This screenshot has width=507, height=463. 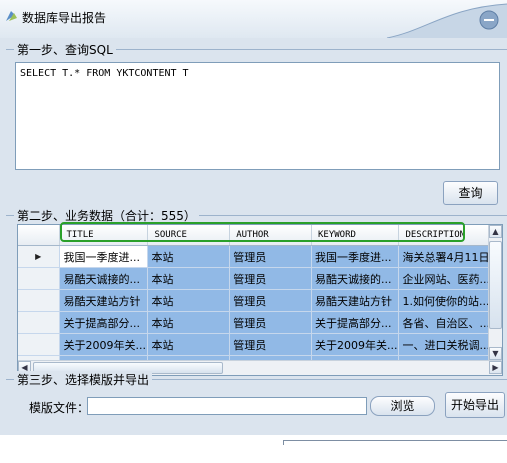 What do you see at coordinates (495, 367) in the screenshot?
I see `scroll-right-icon: ▶` at bounding box center [495, 367].